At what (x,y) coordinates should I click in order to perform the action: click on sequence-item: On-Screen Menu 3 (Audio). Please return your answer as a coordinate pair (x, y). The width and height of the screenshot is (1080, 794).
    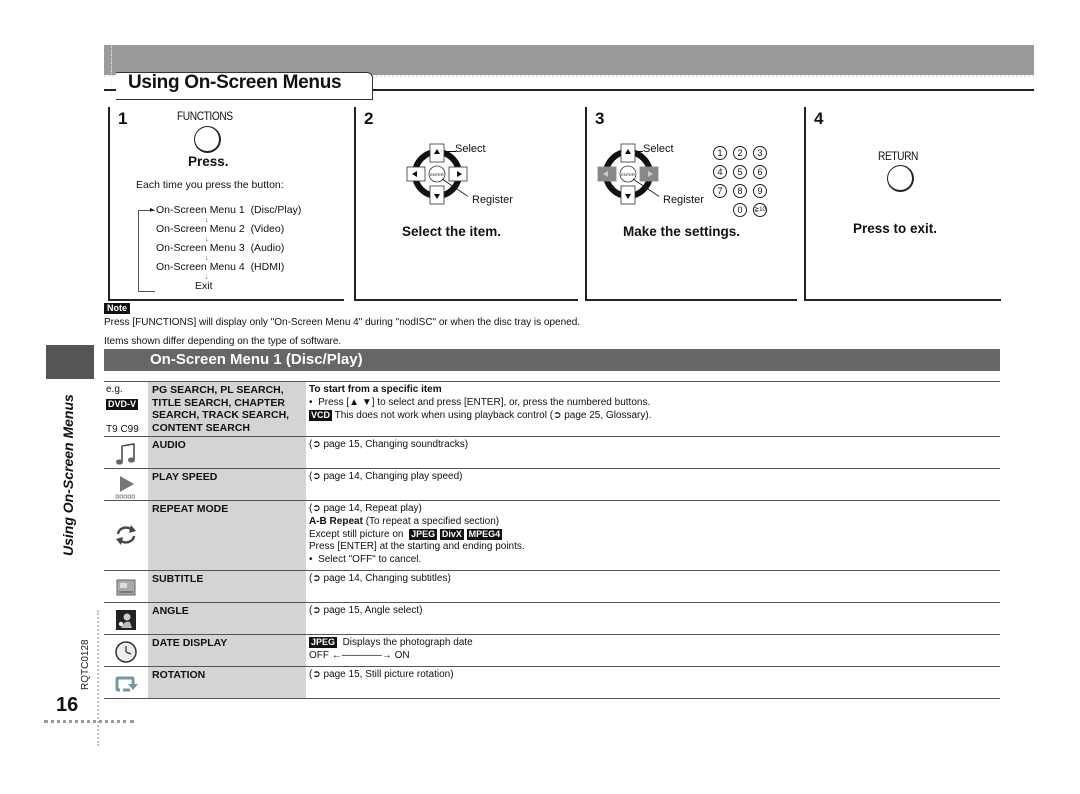
    Looking at the image, I should click on (220, 248).